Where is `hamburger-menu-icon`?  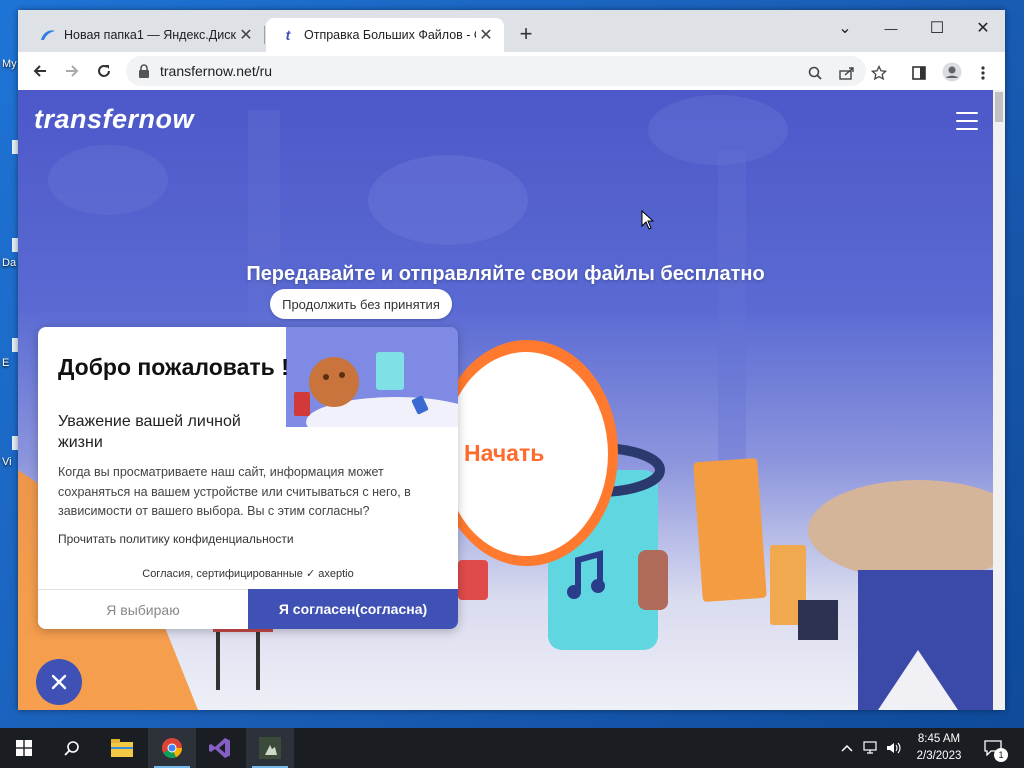 hamburger-menu-icon is located at coordinates (967, 121).